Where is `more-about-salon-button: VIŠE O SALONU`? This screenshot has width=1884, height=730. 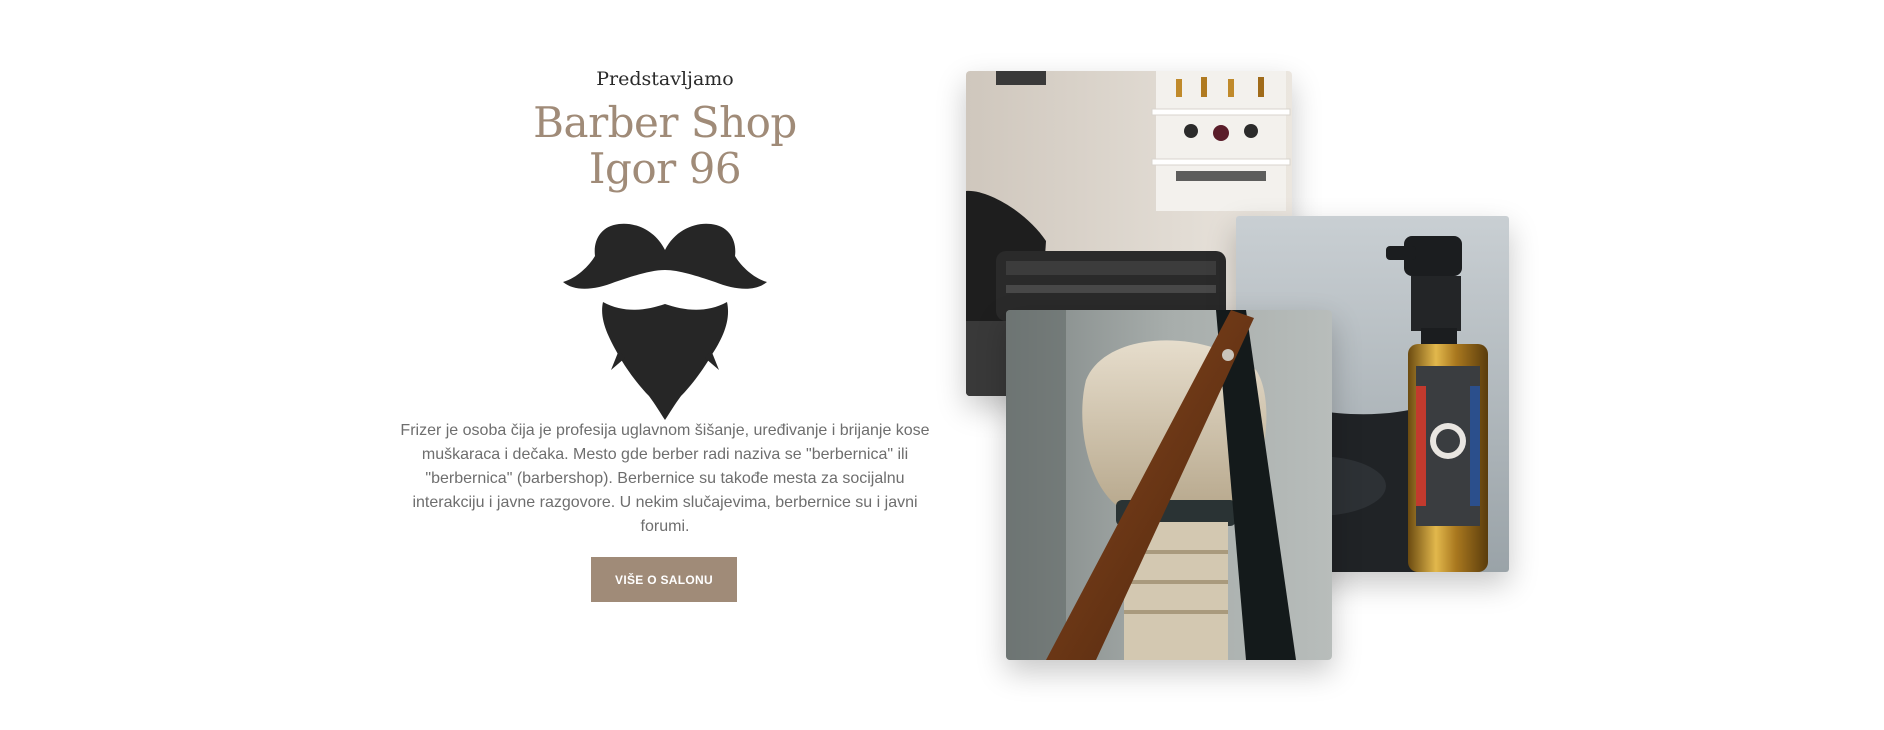 more-about-salon-button: VIŠE O SALONU is located at coordinates (664, 579).